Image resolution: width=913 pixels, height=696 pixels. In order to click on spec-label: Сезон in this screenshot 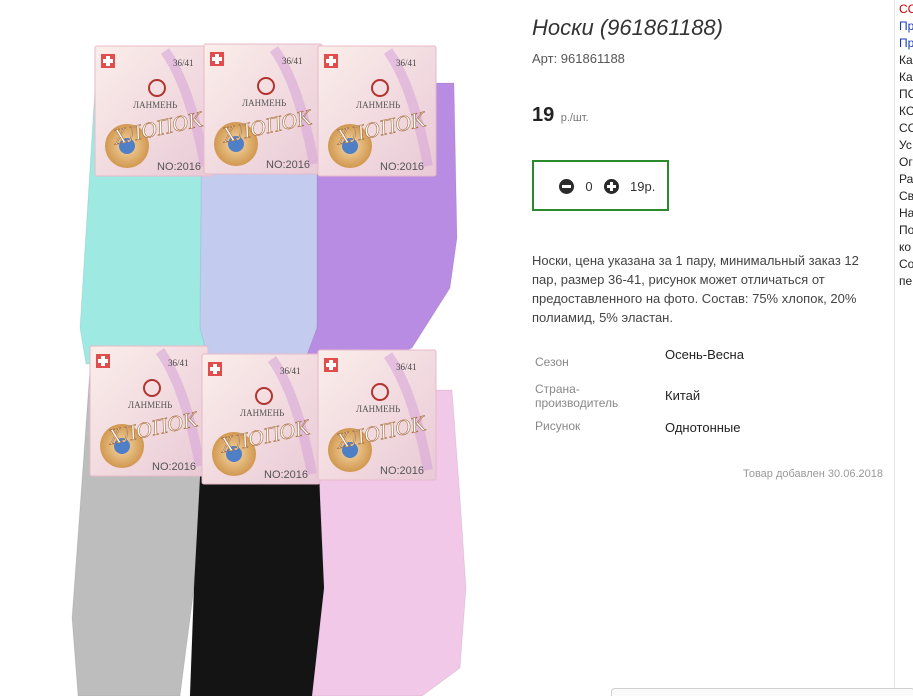, I will do `click(552, 362)`.